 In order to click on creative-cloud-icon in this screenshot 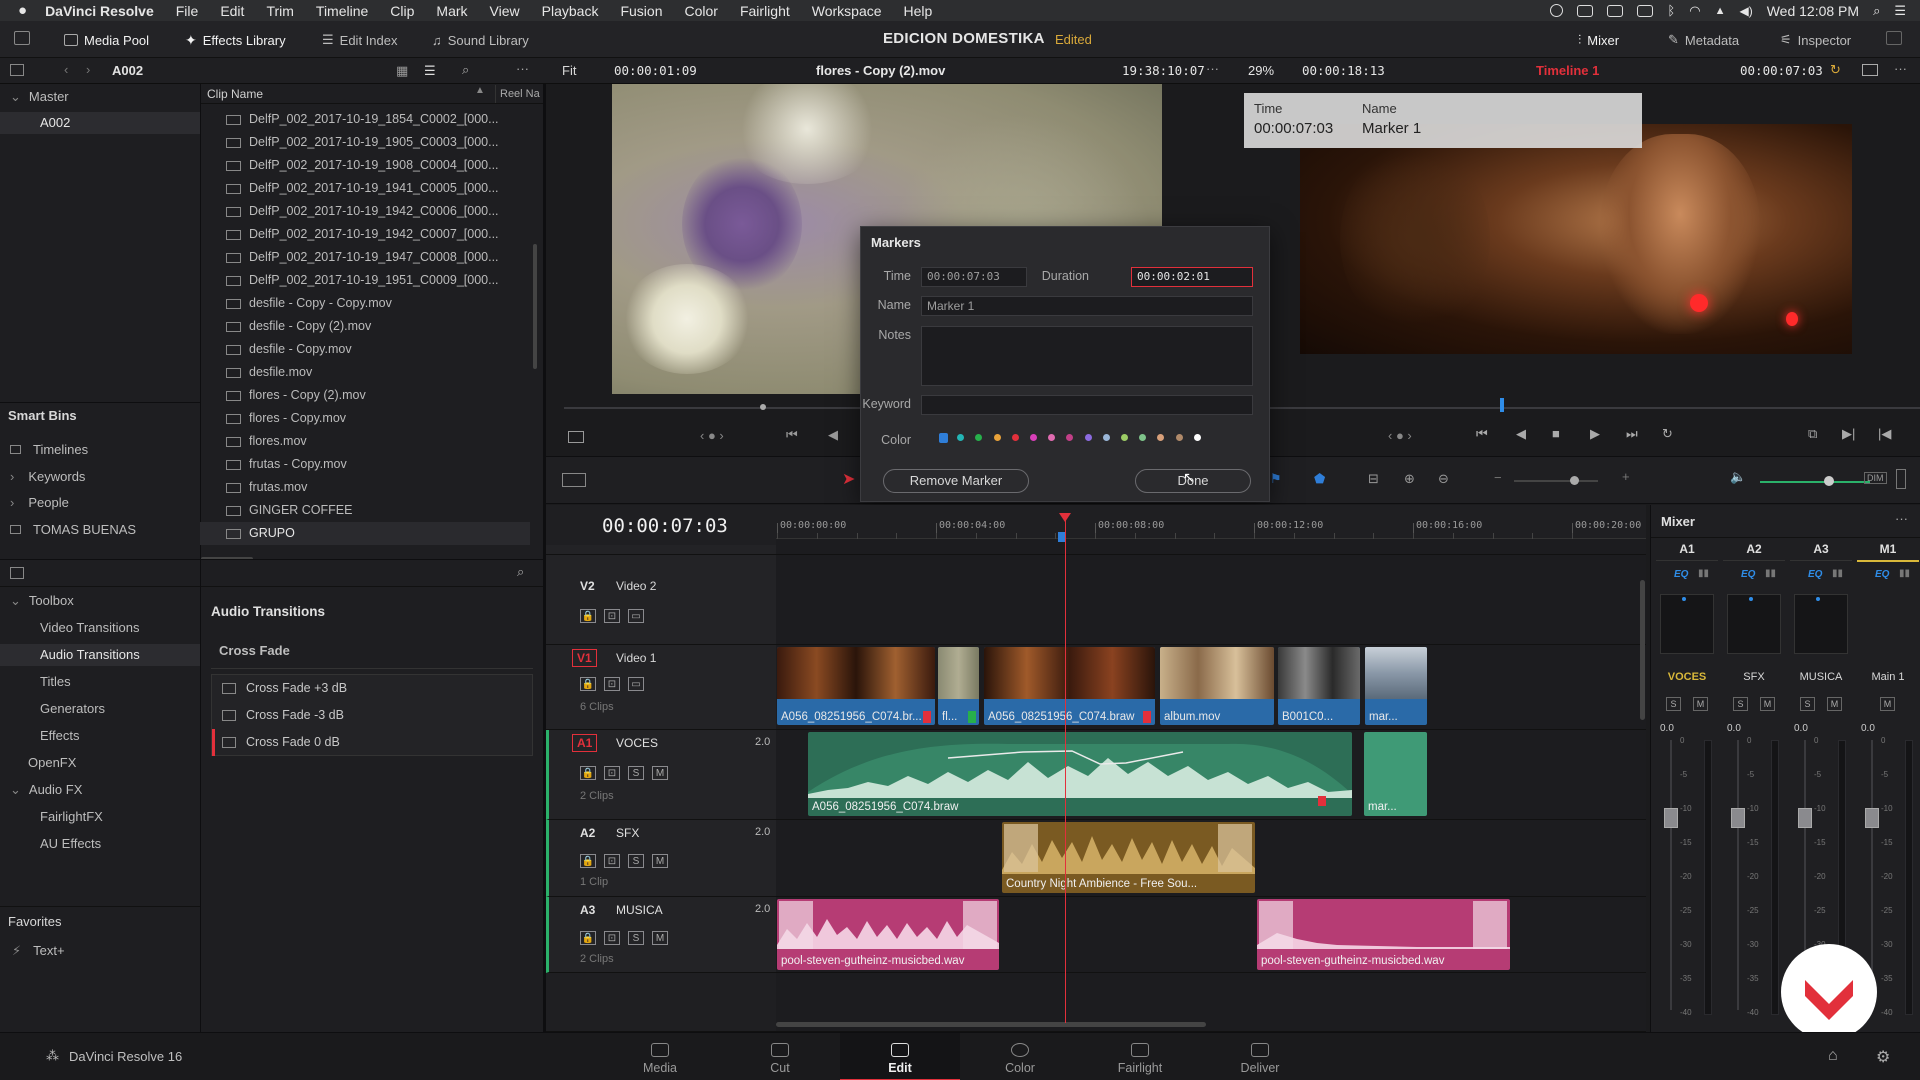, I will do `click(1585, 10)`.